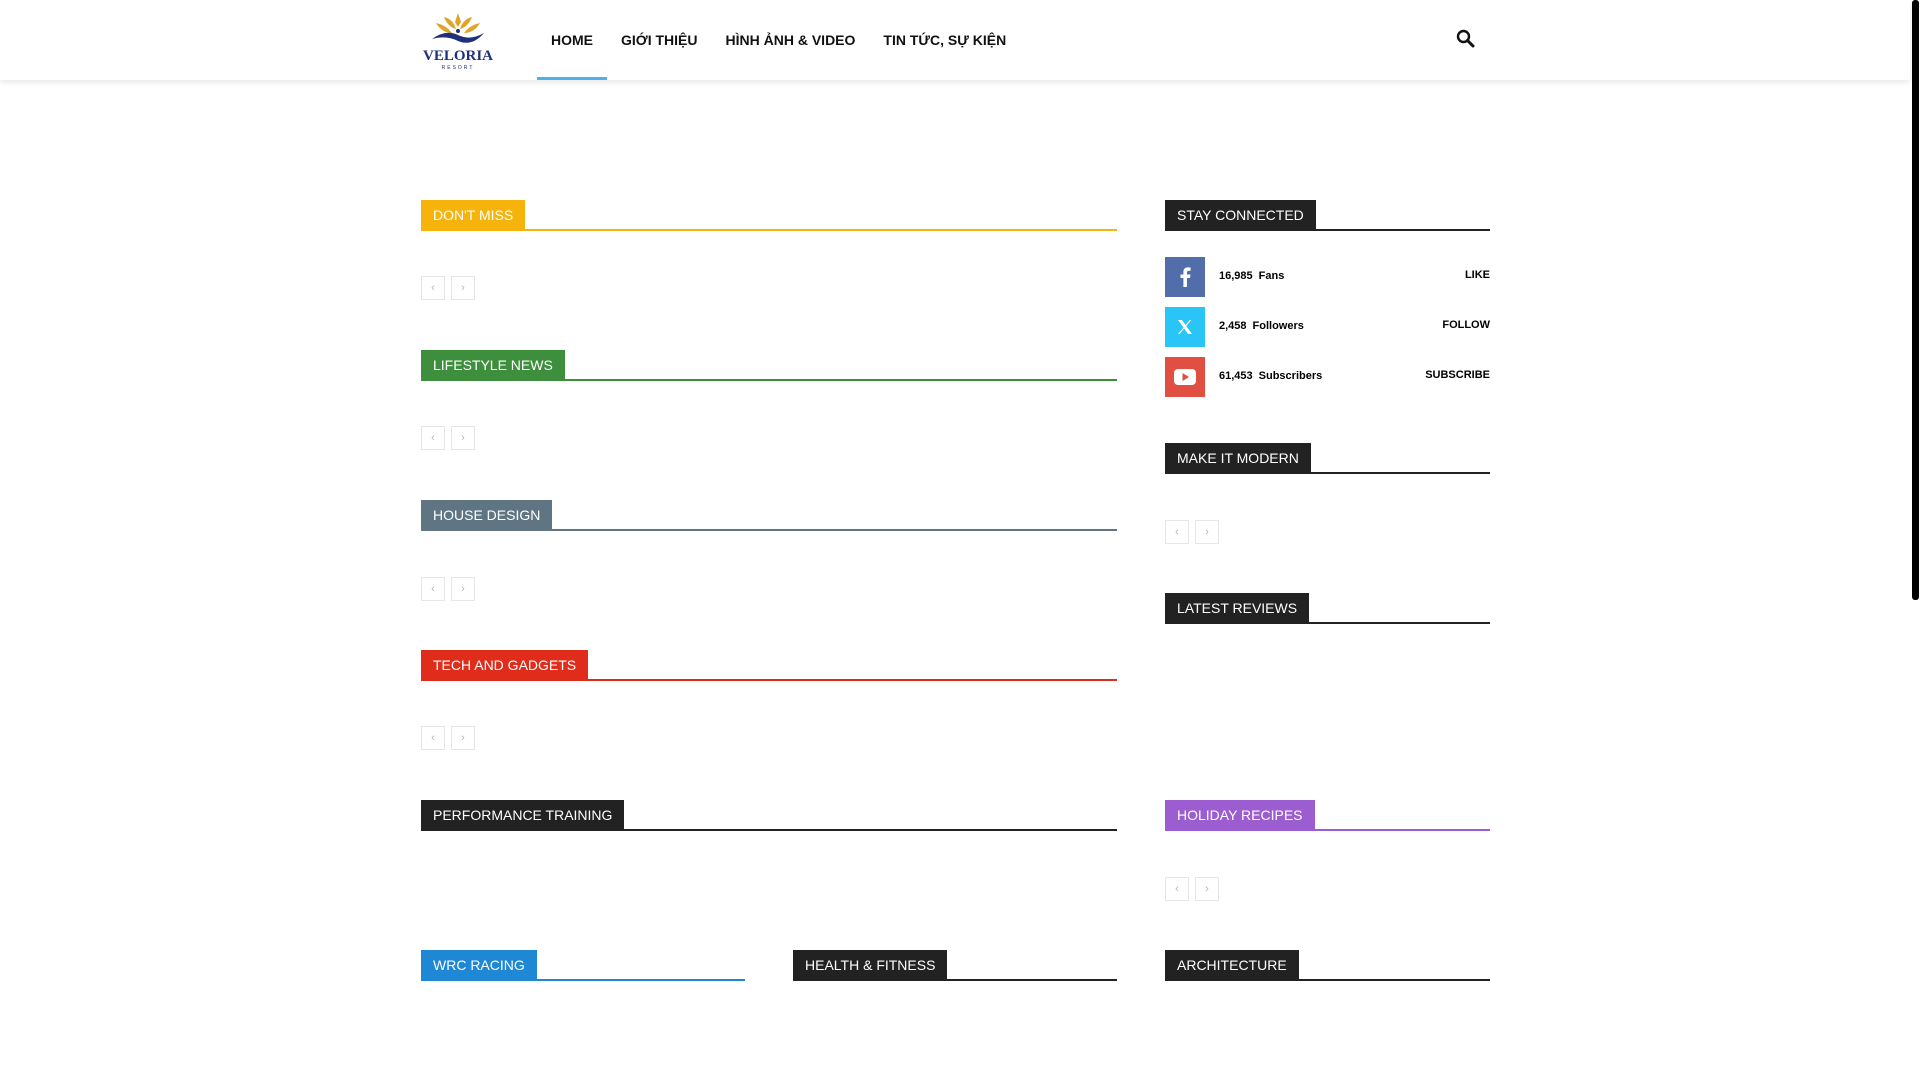 The width and height of the screenshot is (1920, 1080). I want to click on block-title-label: MAKE IT MODERN, so click(1238, 458).